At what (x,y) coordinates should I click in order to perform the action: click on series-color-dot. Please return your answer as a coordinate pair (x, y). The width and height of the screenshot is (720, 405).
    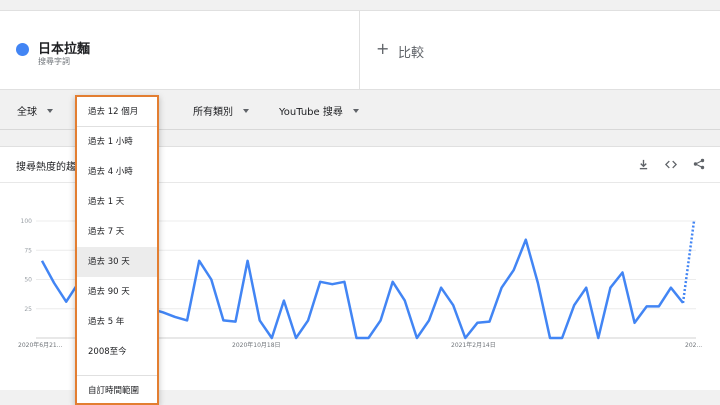
    Looking at the image, I should click on (22, 49).